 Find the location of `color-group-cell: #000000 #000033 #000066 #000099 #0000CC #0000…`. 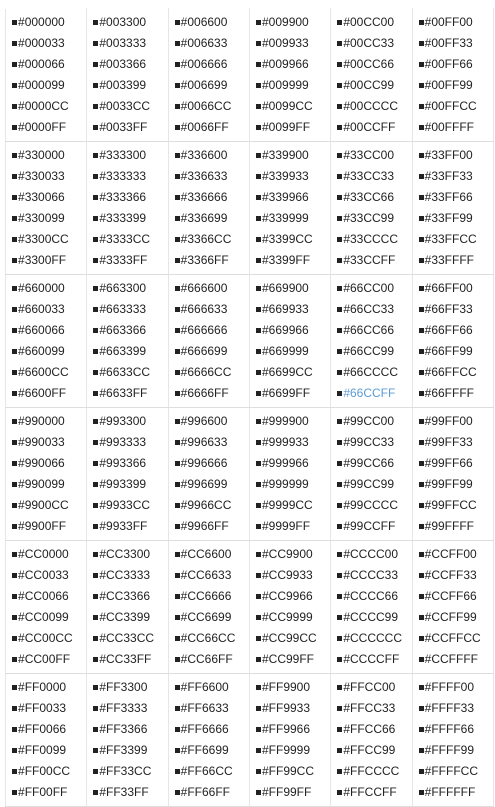

color-group-cell: #000000 #000033 #000066 #000099 #0000CC #0000… is located at coordinates (46, 75).